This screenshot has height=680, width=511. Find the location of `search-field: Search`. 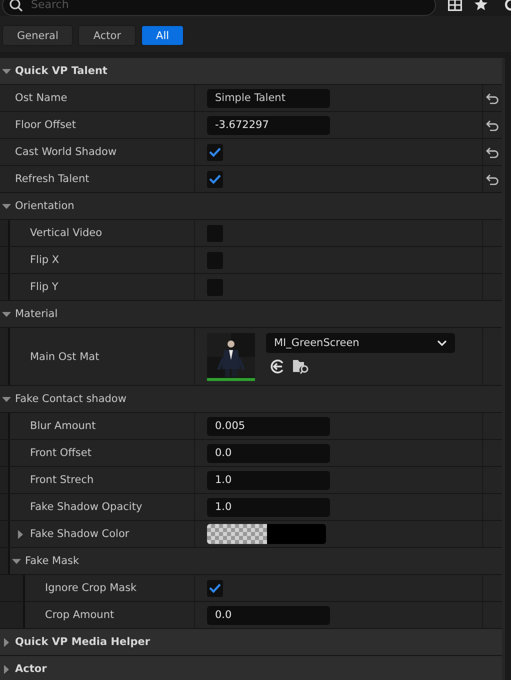

search-field: Search is located at coordinates (219, 8).